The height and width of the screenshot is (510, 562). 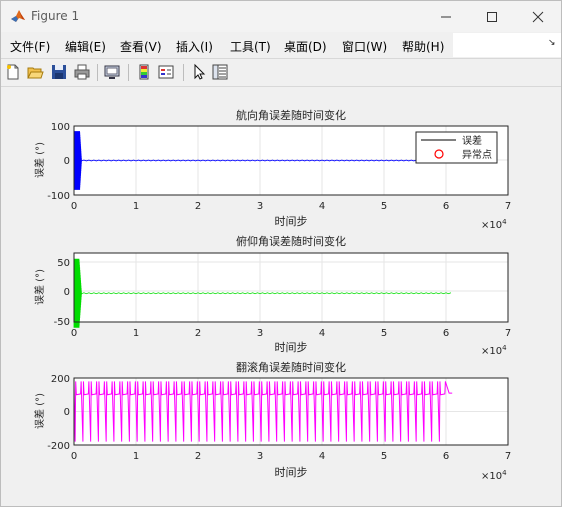 I want to click on menu-tools: 工具(T), so click(x=250, y=46).